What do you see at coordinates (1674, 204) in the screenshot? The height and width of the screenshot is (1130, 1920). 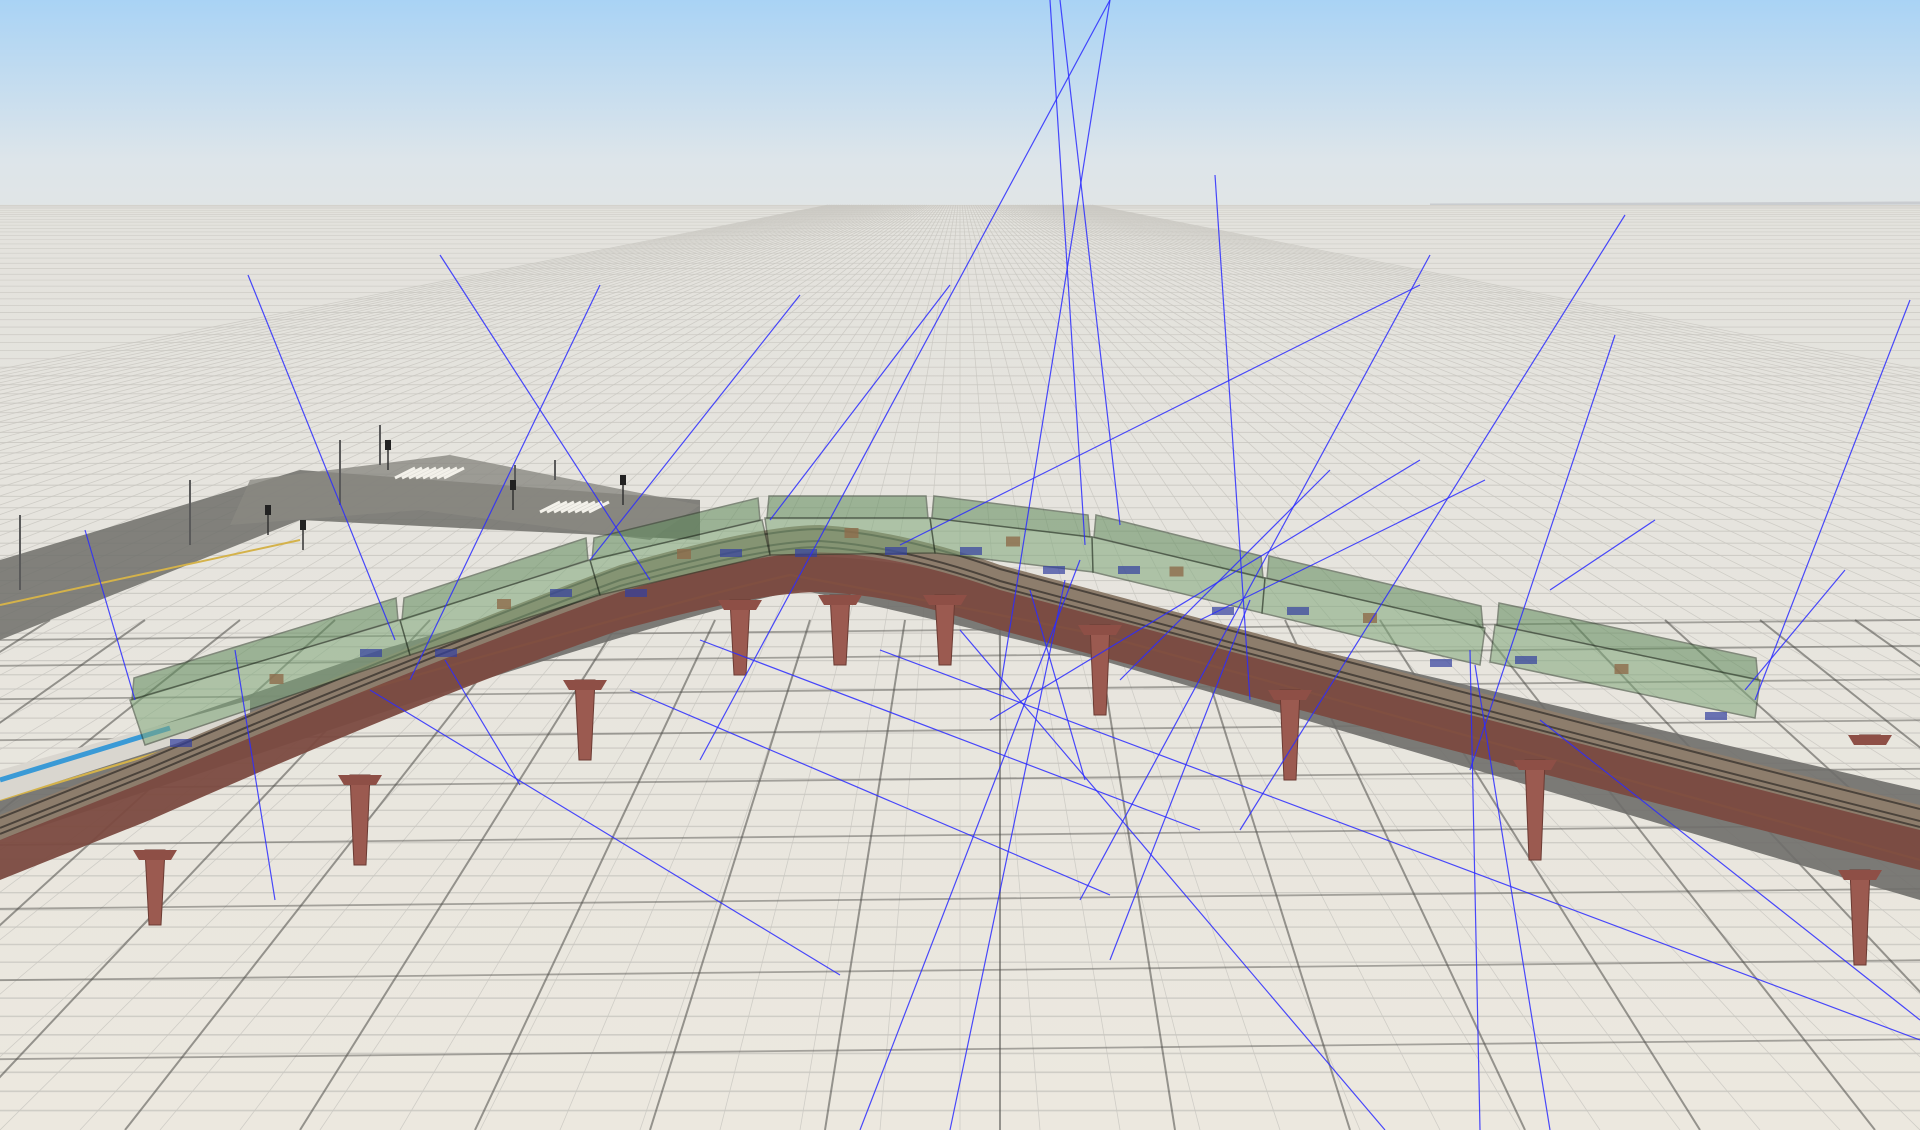 I see `horizon-haze` at bounding box center [1674, 204].